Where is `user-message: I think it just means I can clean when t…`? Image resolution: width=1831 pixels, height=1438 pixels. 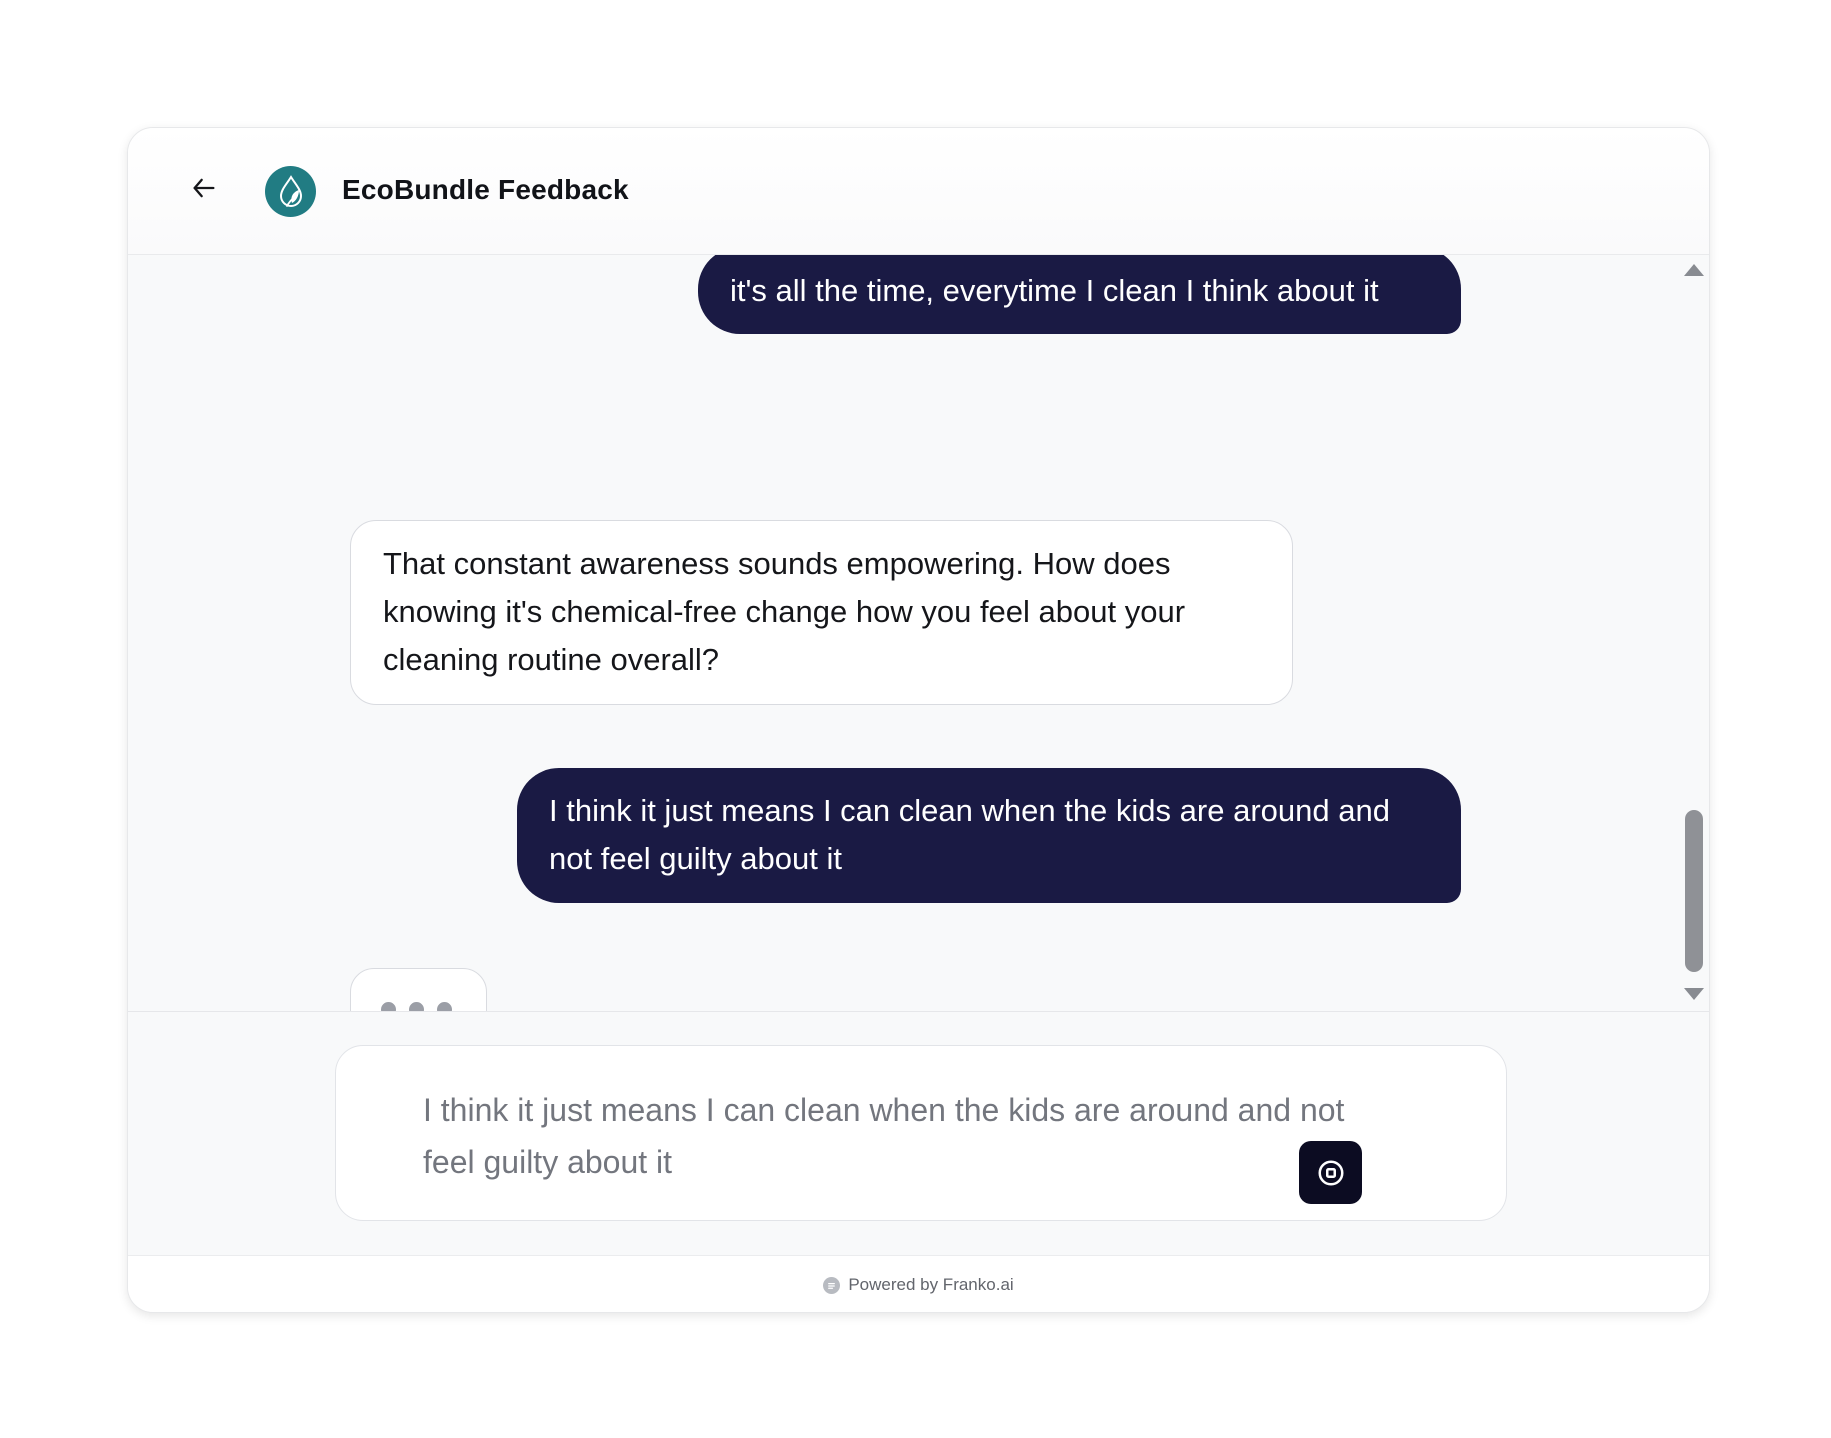 user-message: I think it just means I can clean when t… is located at coordinates (989, 835).